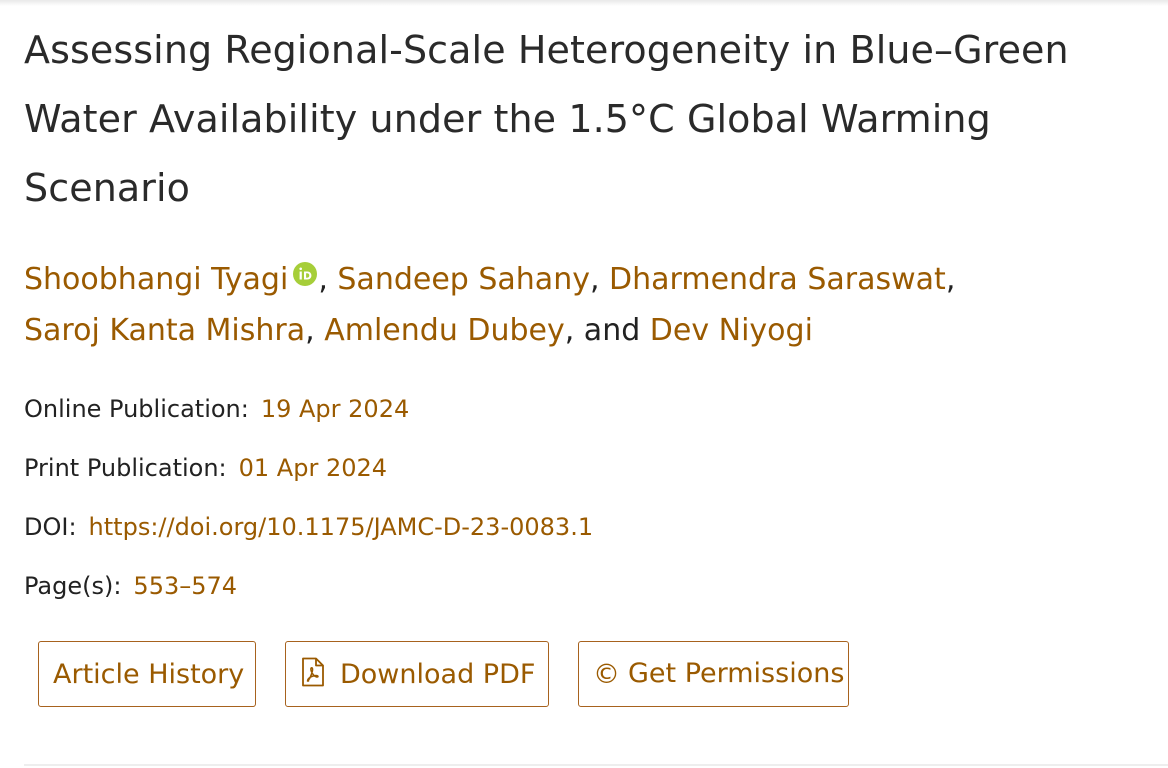 This screenshot has width=1168, height=768. Describe the element at coordinates (606, 674) in the screenshot. I see `copyright-icon: ©` at that location.